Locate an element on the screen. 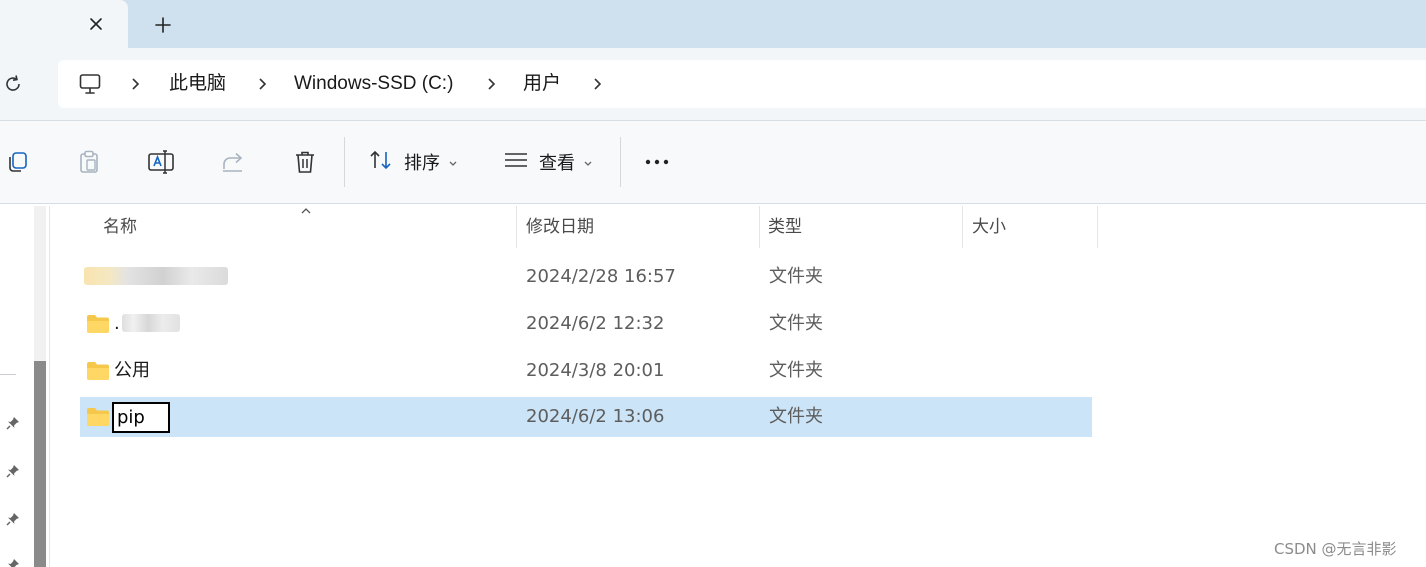 The height and width of the screenshot is (567, 1426). more-options-icon is located at coordinates (657, 162).